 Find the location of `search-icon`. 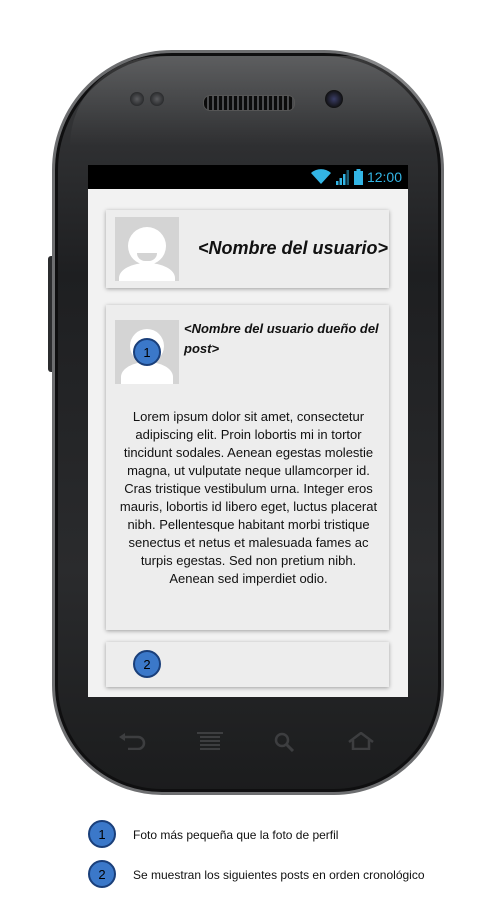

search-icon is located at coordinates (285, 742).